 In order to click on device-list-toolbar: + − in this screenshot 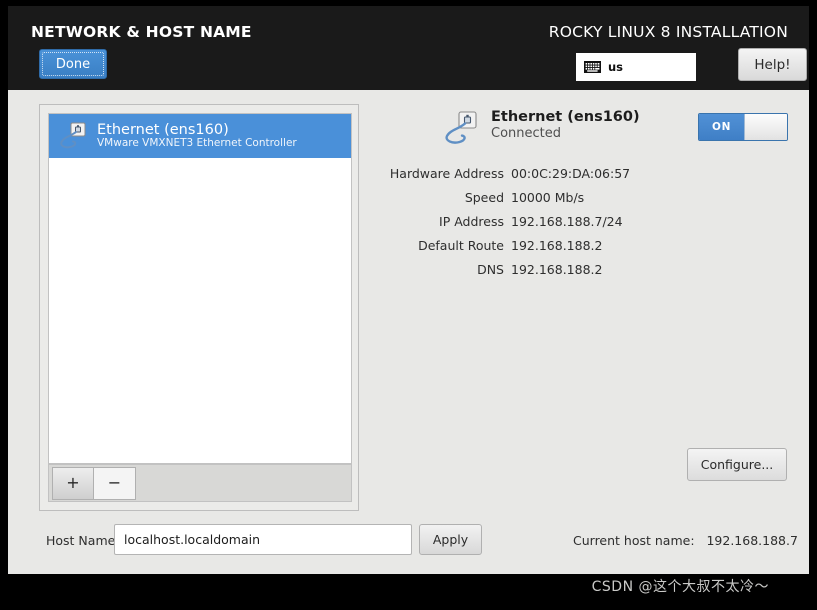, I will do `click(200, 483)`.